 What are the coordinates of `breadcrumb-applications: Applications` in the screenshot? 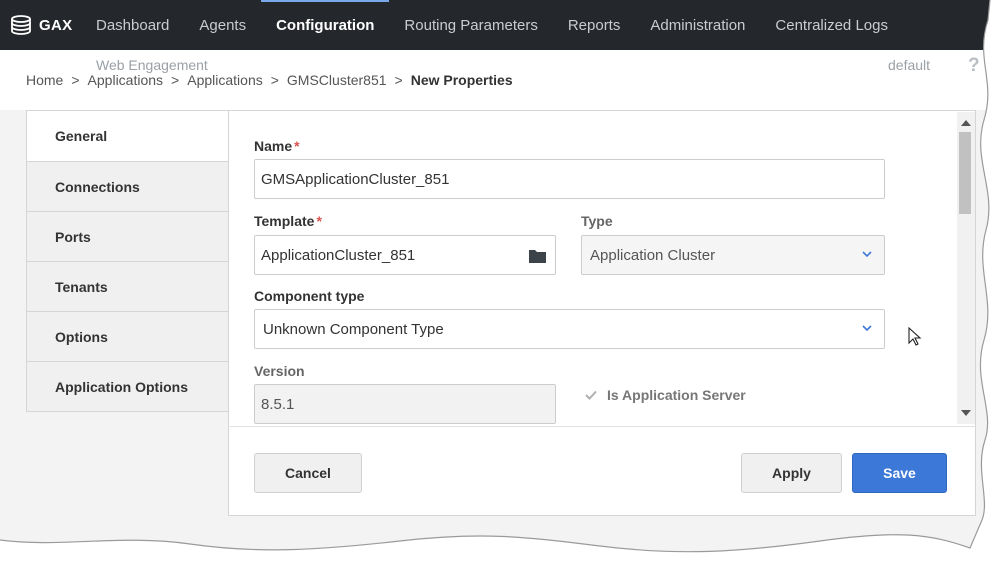 It's located at (126, 80).